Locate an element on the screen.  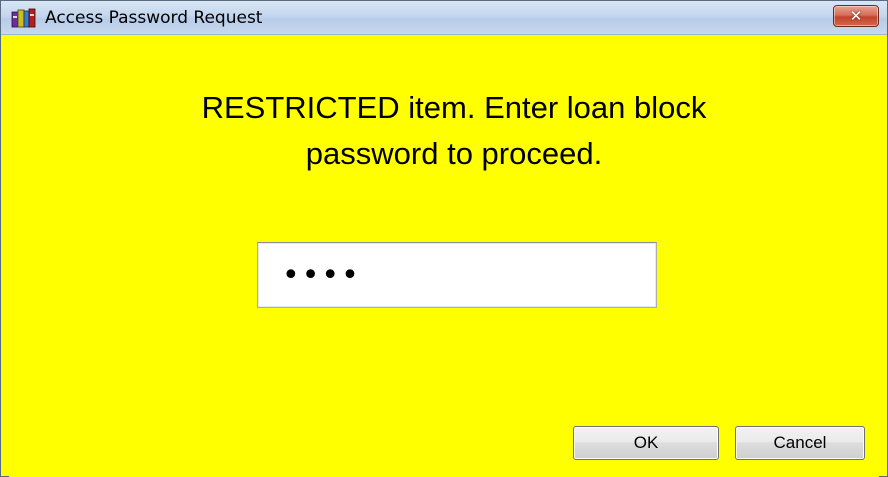
message-line-1: RESTRICTED item. Enter loan block is located at coordinates (454, 107).